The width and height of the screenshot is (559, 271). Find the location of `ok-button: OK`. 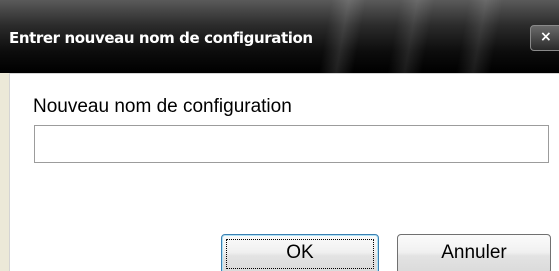

ok-button: OK is located at coordinates (300, 252).